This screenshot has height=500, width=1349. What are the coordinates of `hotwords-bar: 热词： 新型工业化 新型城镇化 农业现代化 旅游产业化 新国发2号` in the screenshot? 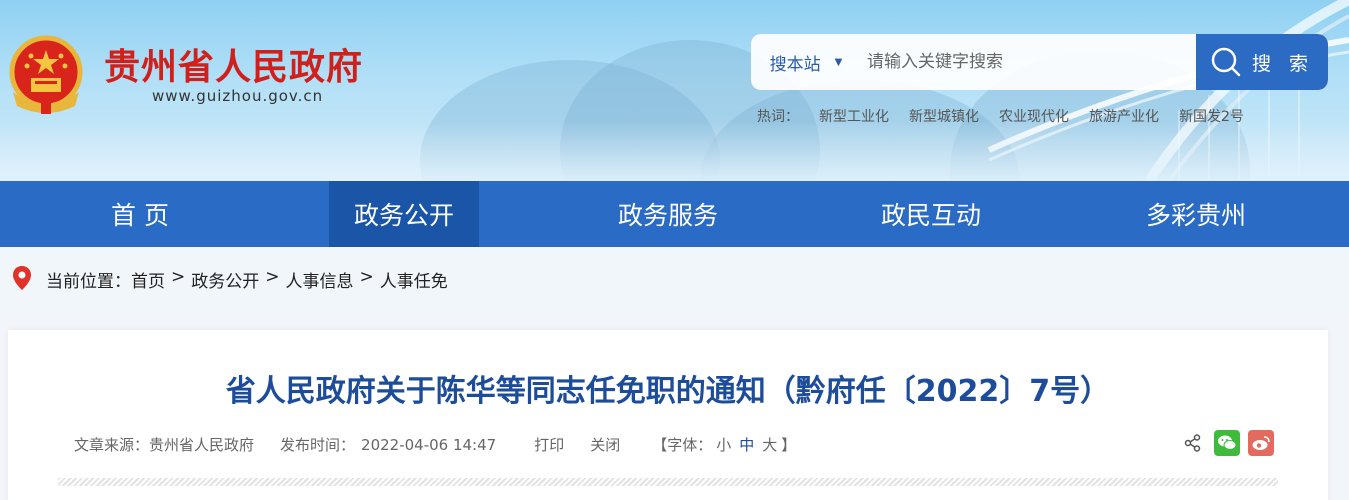 It's located at (1000, 116).